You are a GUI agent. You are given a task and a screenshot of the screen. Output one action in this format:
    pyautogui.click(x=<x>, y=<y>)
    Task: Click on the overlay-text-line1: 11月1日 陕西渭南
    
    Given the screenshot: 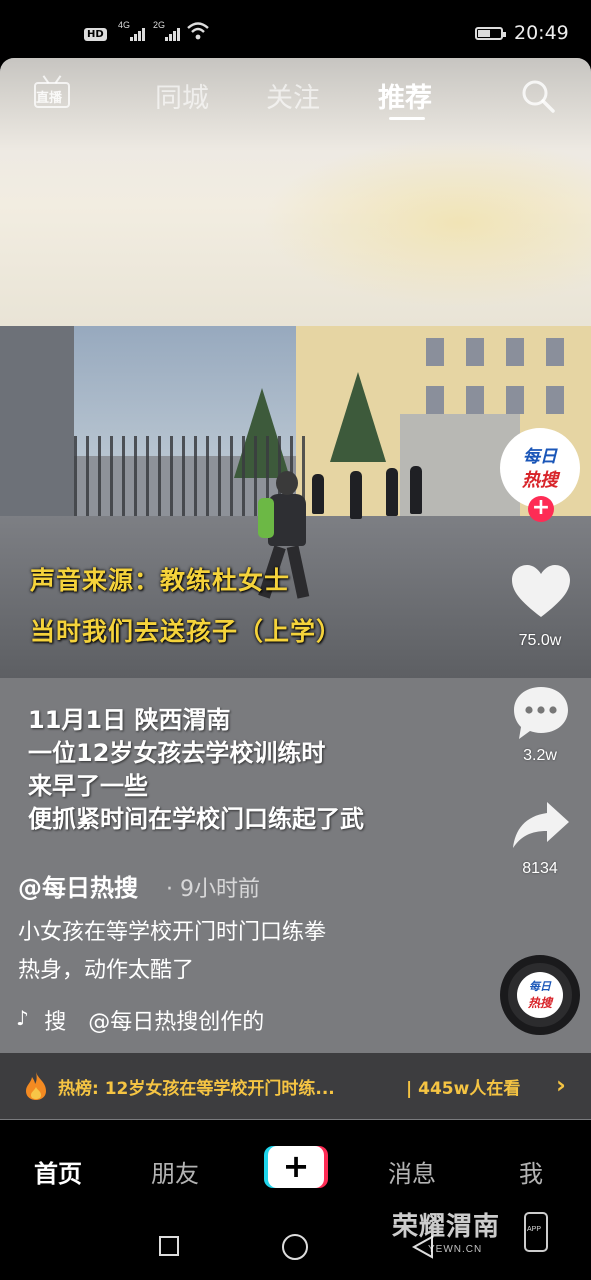 What is the action you would take?
    pyautogui.click(x=129, y=720)
    